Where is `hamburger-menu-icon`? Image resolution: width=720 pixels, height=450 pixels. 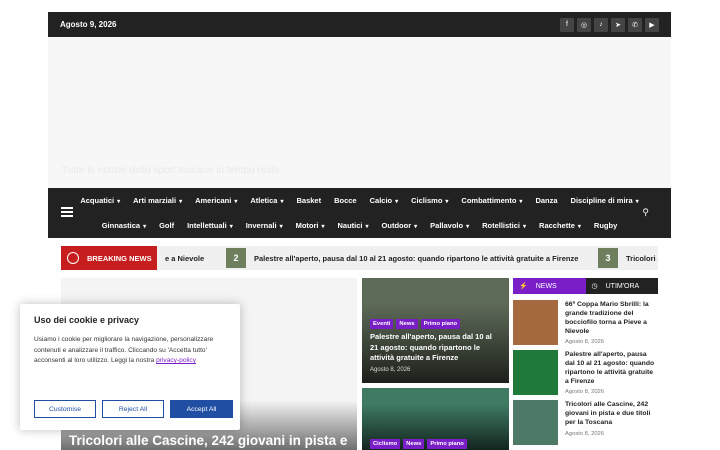
hamburger-menu-icon is located at coordinates (67, 213).